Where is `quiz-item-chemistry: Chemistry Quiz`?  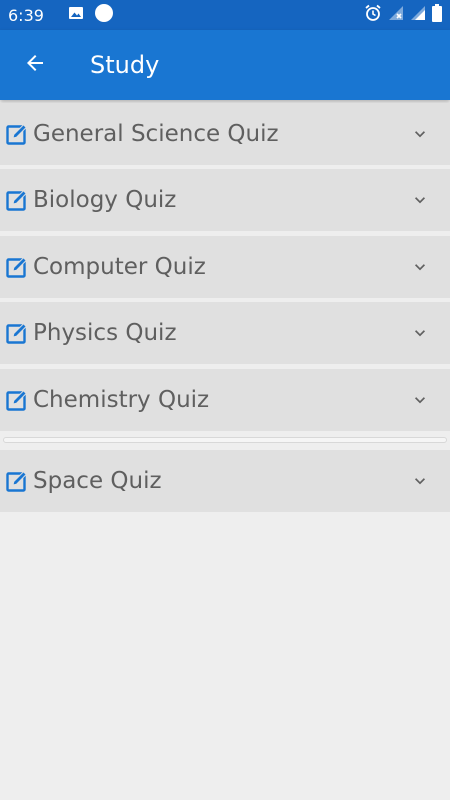
quiz-item-chemistry: Chemistry Quiz is located at coordinates (225, 400).